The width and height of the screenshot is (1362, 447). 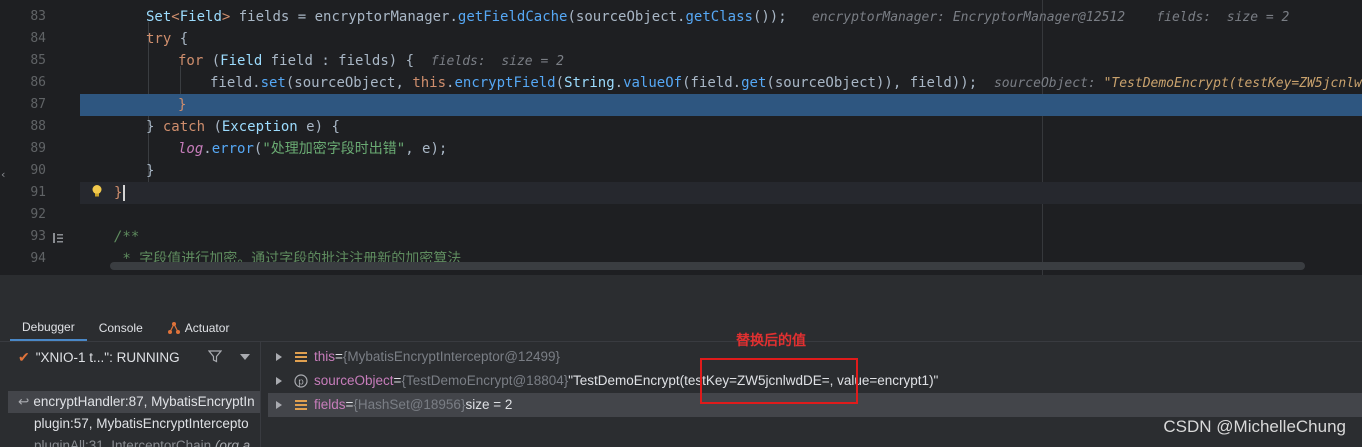 What do you see at coordinates (48, 328) in the screenshot?
I see `tab-debugger: Debugger` at bounding box center [48, 328].